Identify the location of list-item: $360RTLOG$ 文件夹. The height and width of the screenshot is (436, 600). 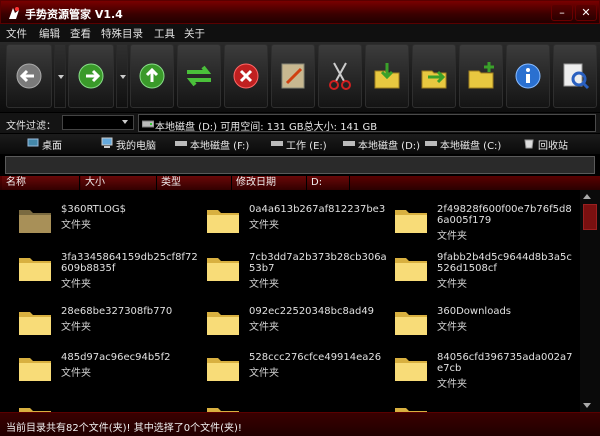
(108, 222).